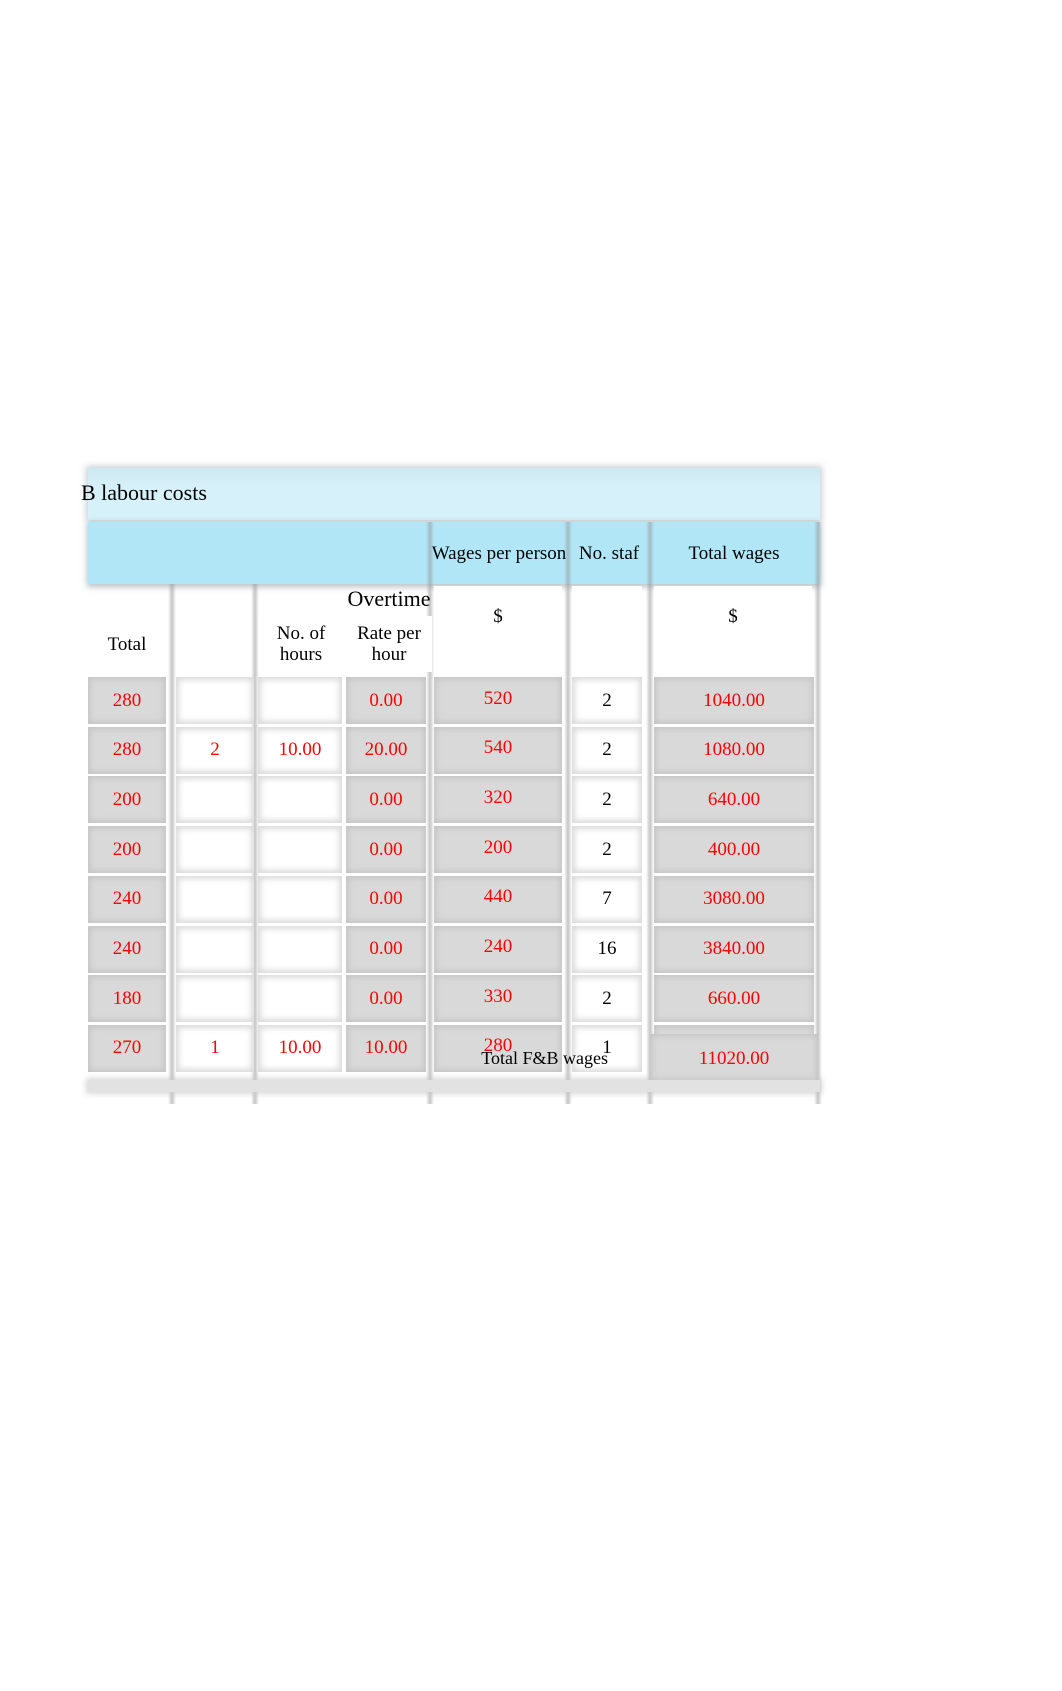 The height and width of the screenshot is (1691, 1062). I want to click on table-row: 280 2 10.00 20.00 540 2 1080.00, so click(454, 750).